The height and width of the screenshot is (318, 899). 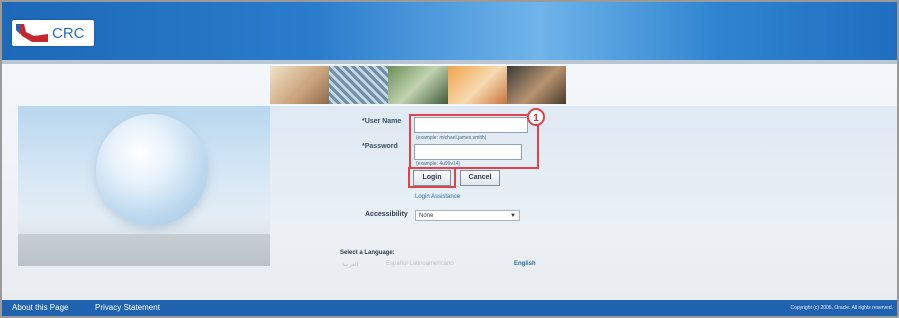 I want to click on login-button: Login, so click(x=432, y=178).